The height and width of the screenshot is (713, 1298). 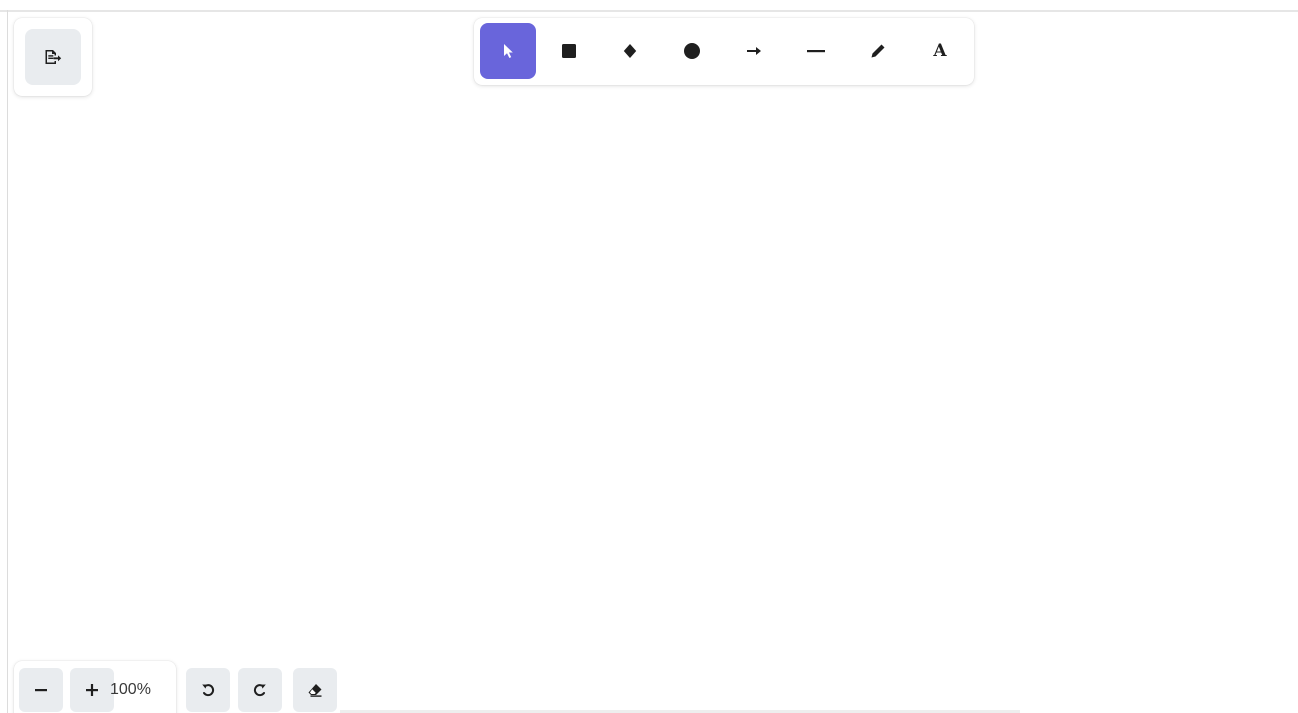 I want to click on zoom-in-button, so click(x=92, y=690).